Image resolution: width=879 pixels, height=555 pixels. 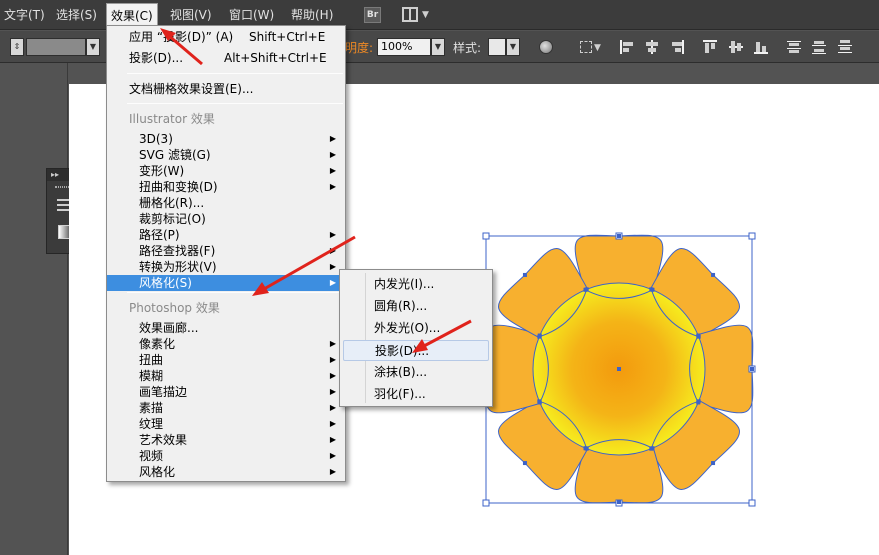 I want to click on menu-item-label: 裁剪标记(O), so click(x=172, y=219).